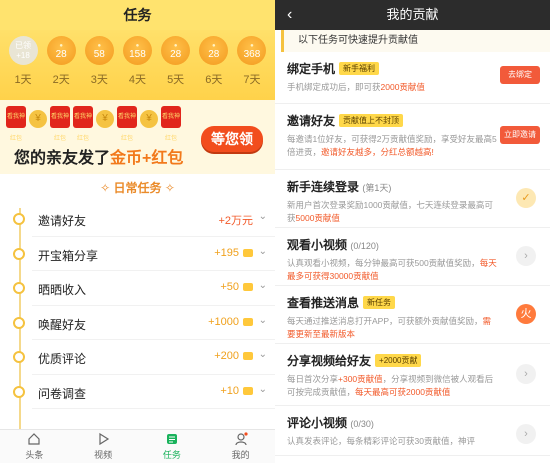 This screenshot has width=550, height=463. I want to click on task-desc-text: 认真发表评论，每条精彩评论可获30贡献值，神评, so click(381, 441).